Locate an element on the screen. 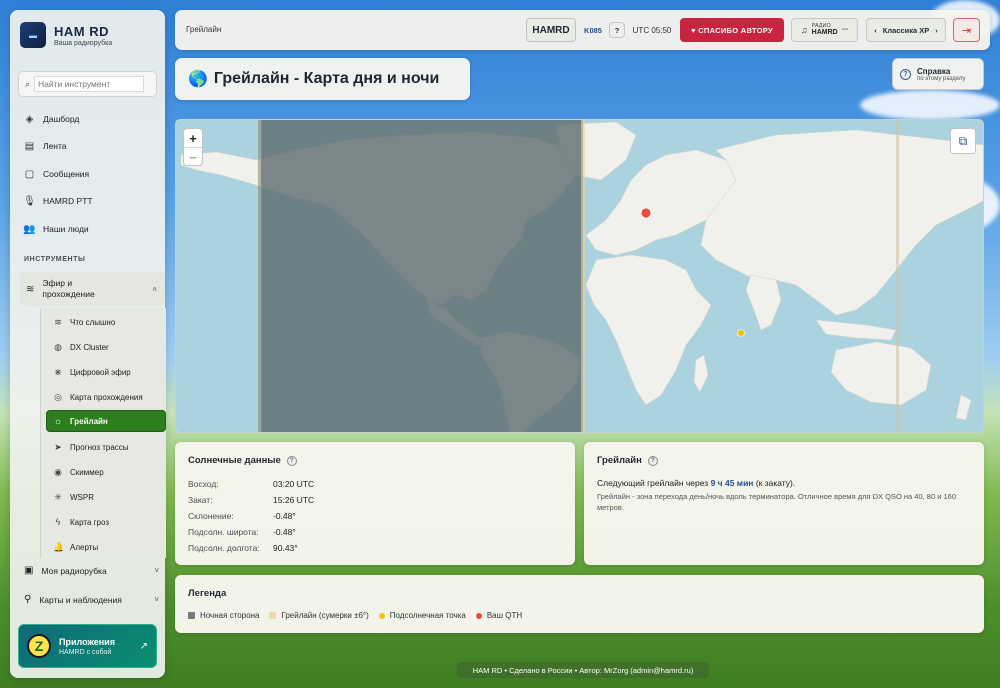 The width and height of the screenshot is (1000, 688). sub-item-storm-map: ϟ Карта гроз is located at coordinates (106, 522).